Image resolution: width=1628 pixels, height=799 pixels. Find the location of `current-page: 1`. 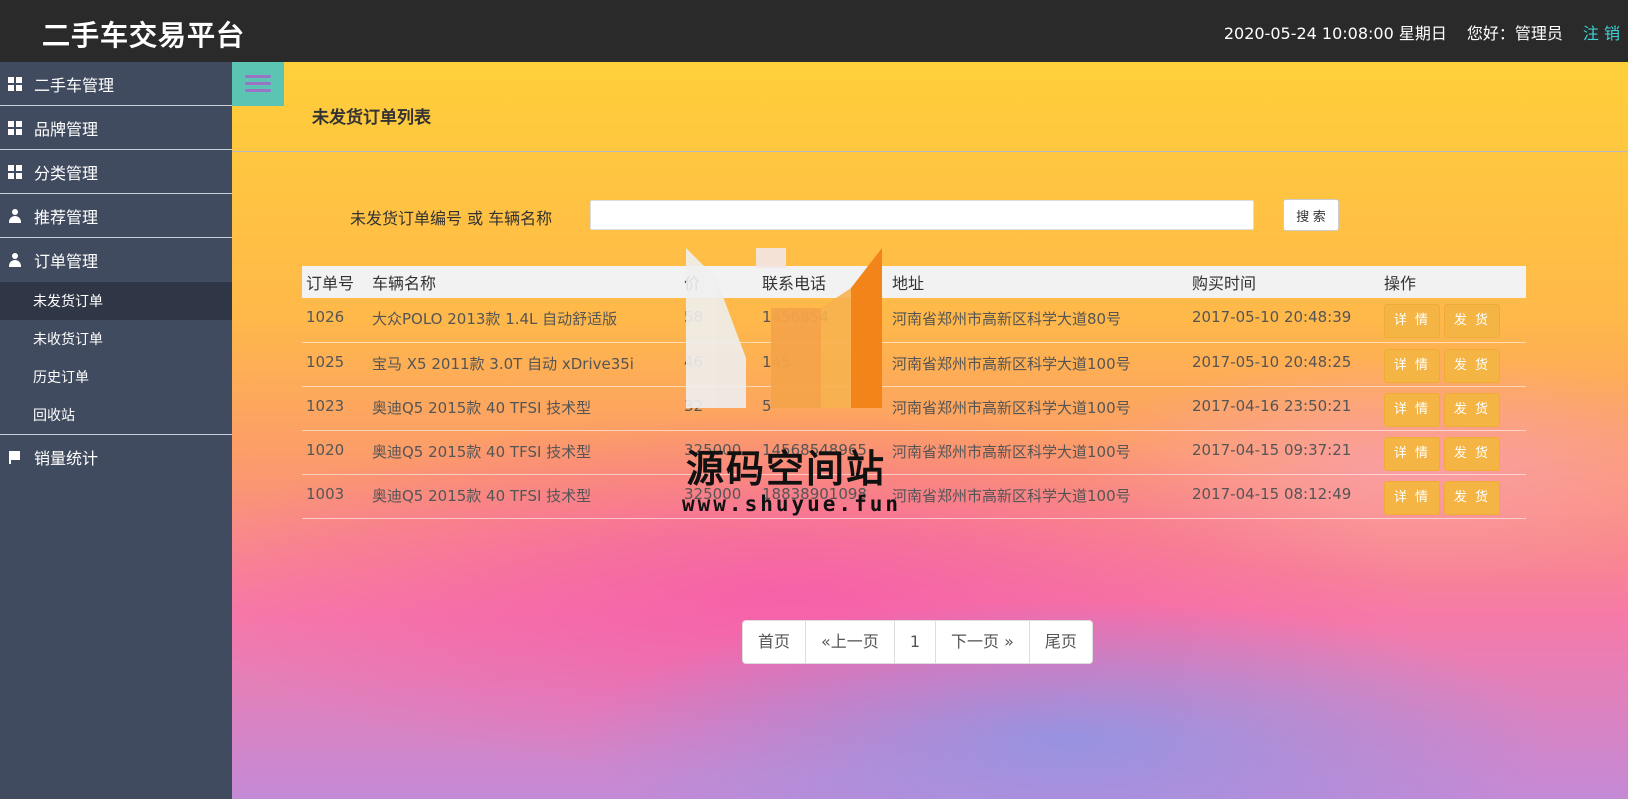

current-page: 1 is located at coordinates (915, 642).